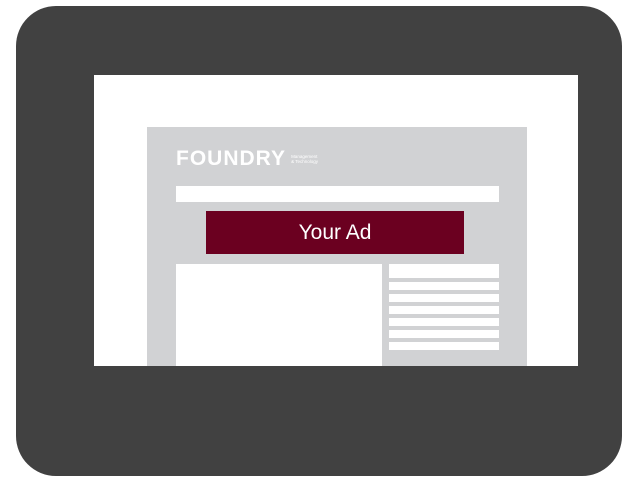 The height and width of the screenshot is (480, 628). What do you see at coordinates (279, 315) in the screenshot?
I see `main-content-placeholder` at bounding box center [279, 315].